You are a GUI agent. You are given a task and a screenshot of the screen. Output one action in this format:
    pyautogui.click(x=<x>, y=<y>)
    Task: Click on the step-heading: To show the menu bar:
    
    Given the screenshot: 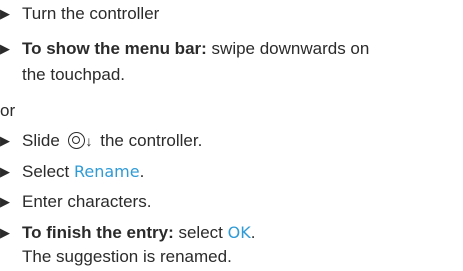 What is the action you would take?
    pyautogui.click(x=114, y=48)
    